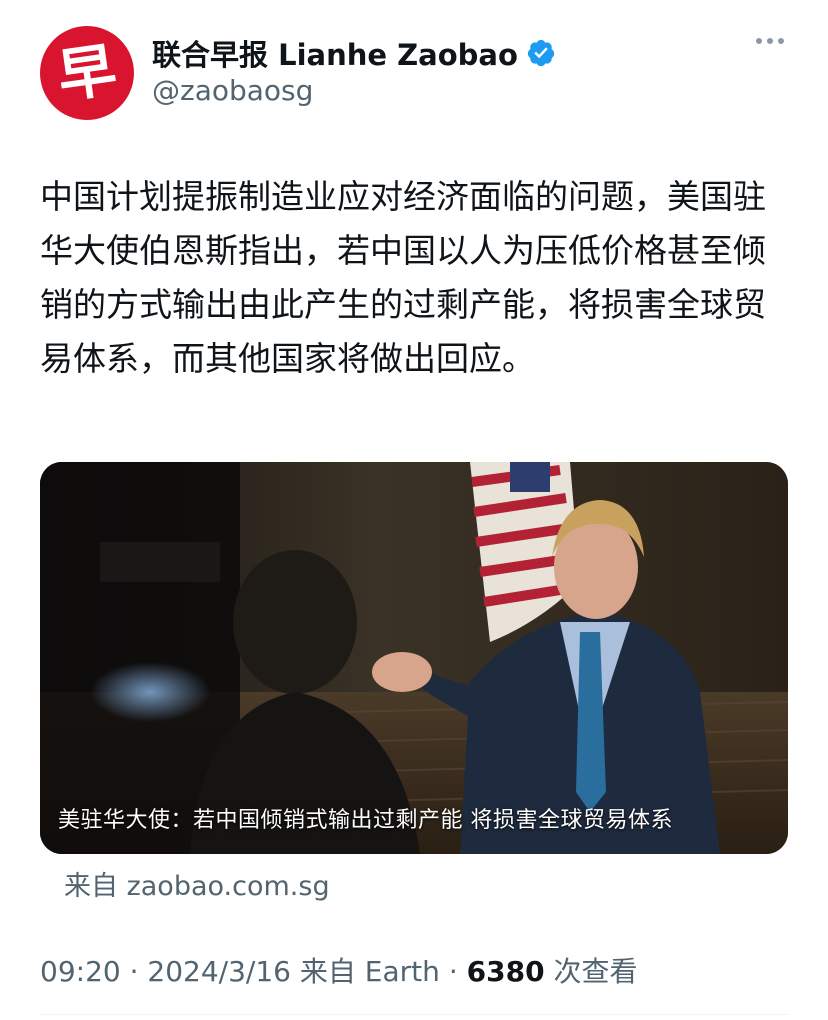 The image size is (828, 1020). What do you see at coordinates (414, 1014) in the screenshot?
I see `divider` at bounding box center [414, 1014].